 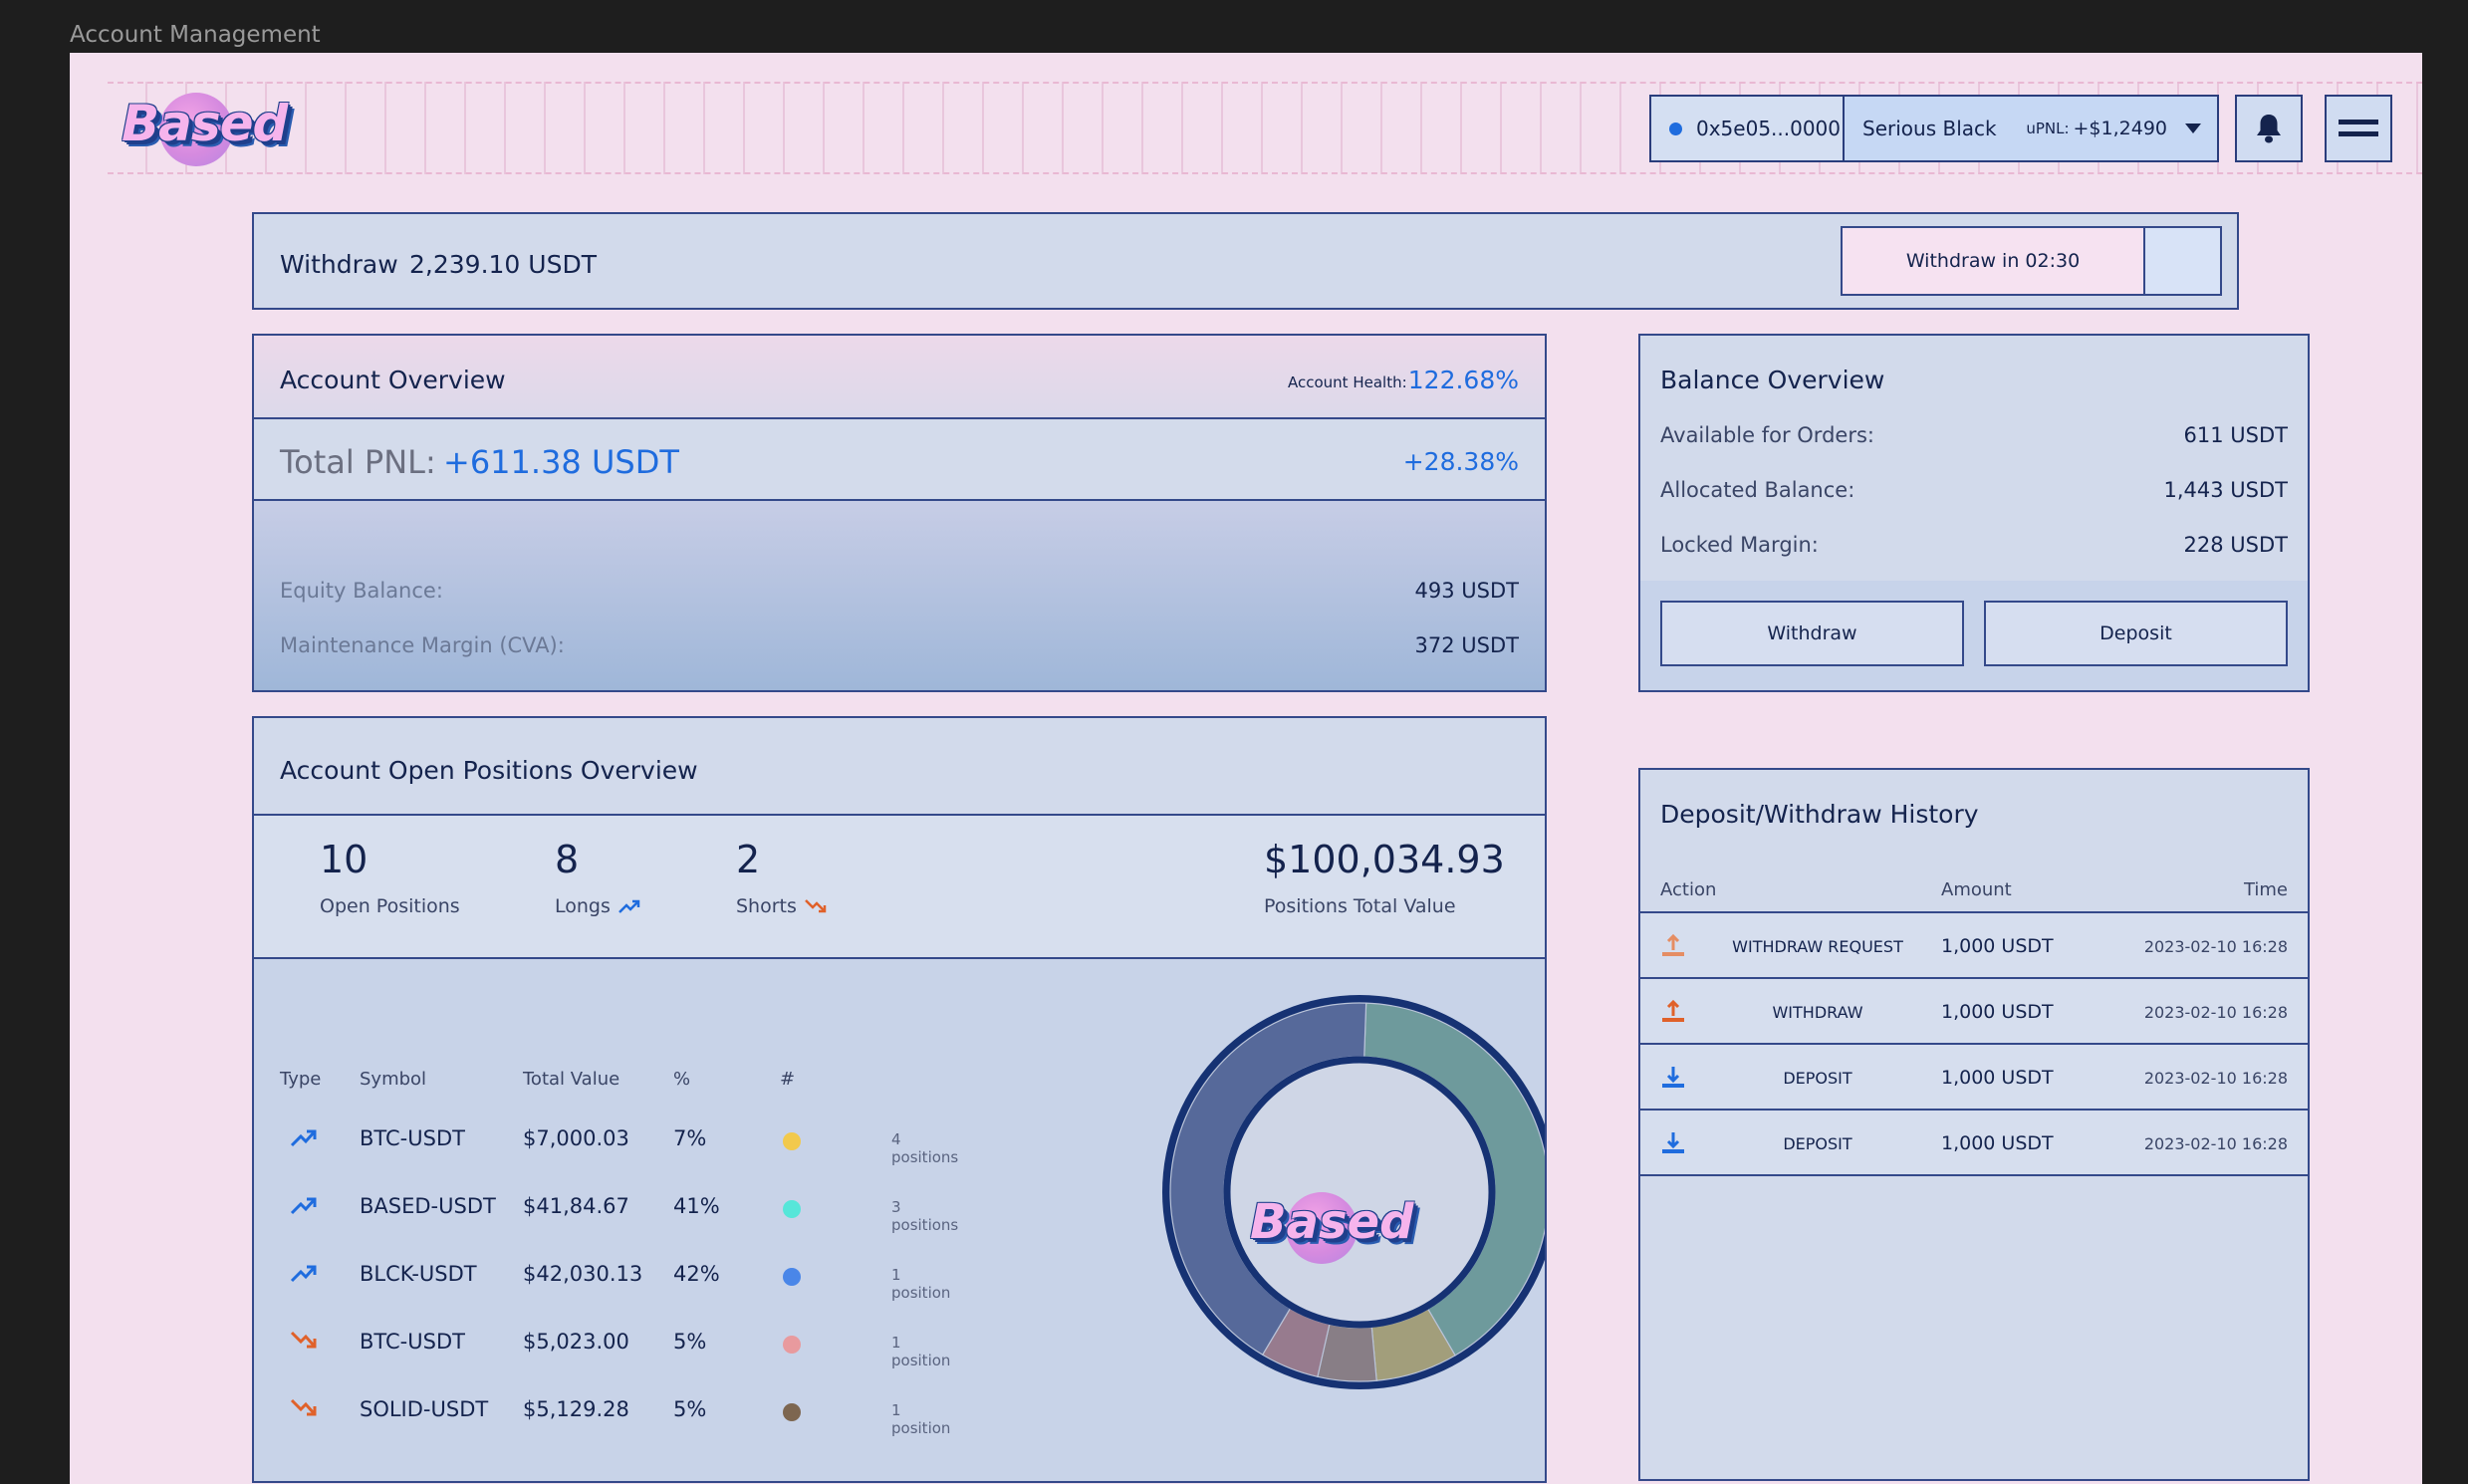 I want to click on positions-total-label-text: Positions Total Value, so click(x=1360, y=906).